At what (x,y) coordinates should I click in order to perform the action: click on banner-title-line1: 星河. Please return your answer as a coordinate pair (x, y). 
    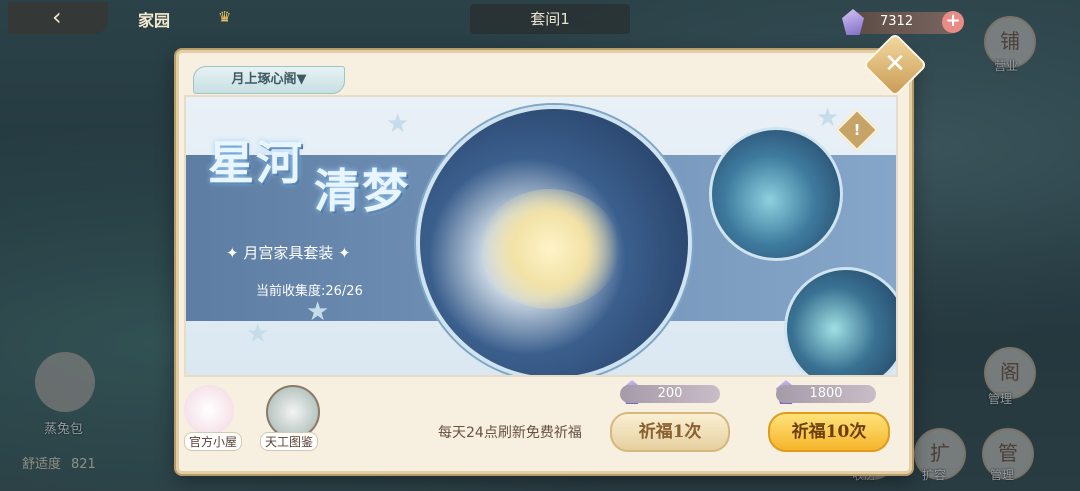
    Looking at the image, I should click on (256, 163).